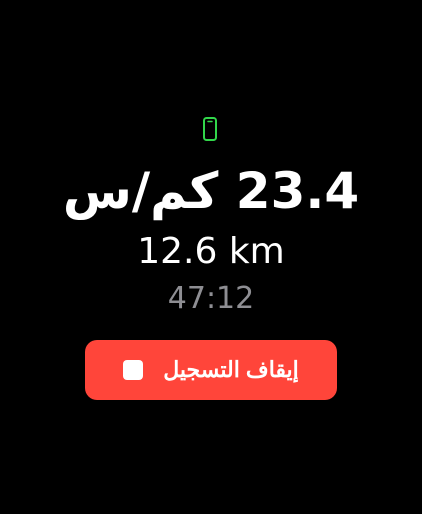  I want to click on elapsed-time: 47:12, so click(211, 298).